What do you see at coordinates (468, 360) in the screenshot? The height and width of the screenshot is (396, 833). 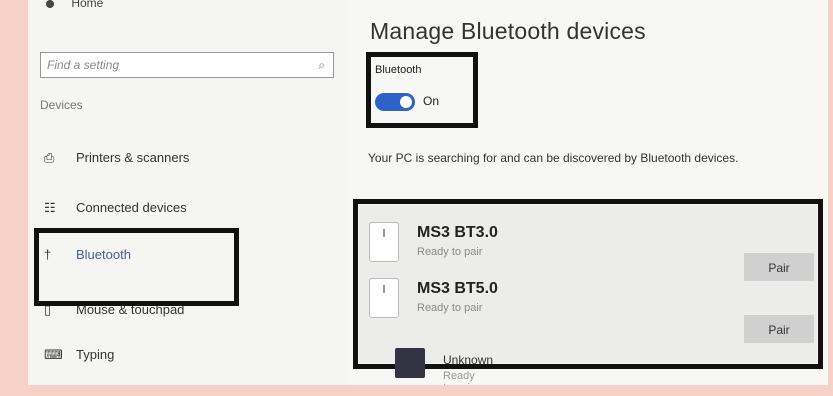 I see `device-name: Unknown` at bounding box center [468, 360].